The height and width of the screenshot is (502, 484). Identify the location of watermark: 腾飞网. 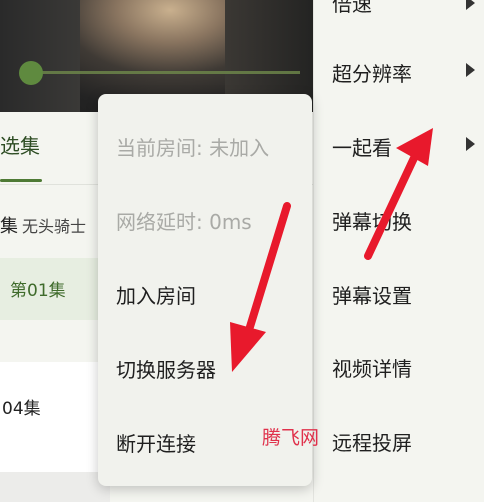
(291, 438).